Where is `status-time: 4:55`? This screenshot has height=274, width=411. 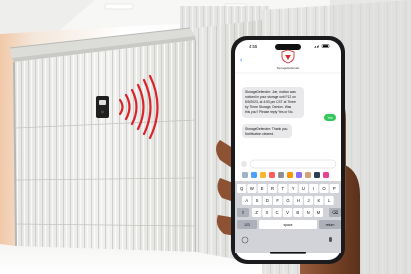 status-time: 4:55 is located at coordinates (253, 46).